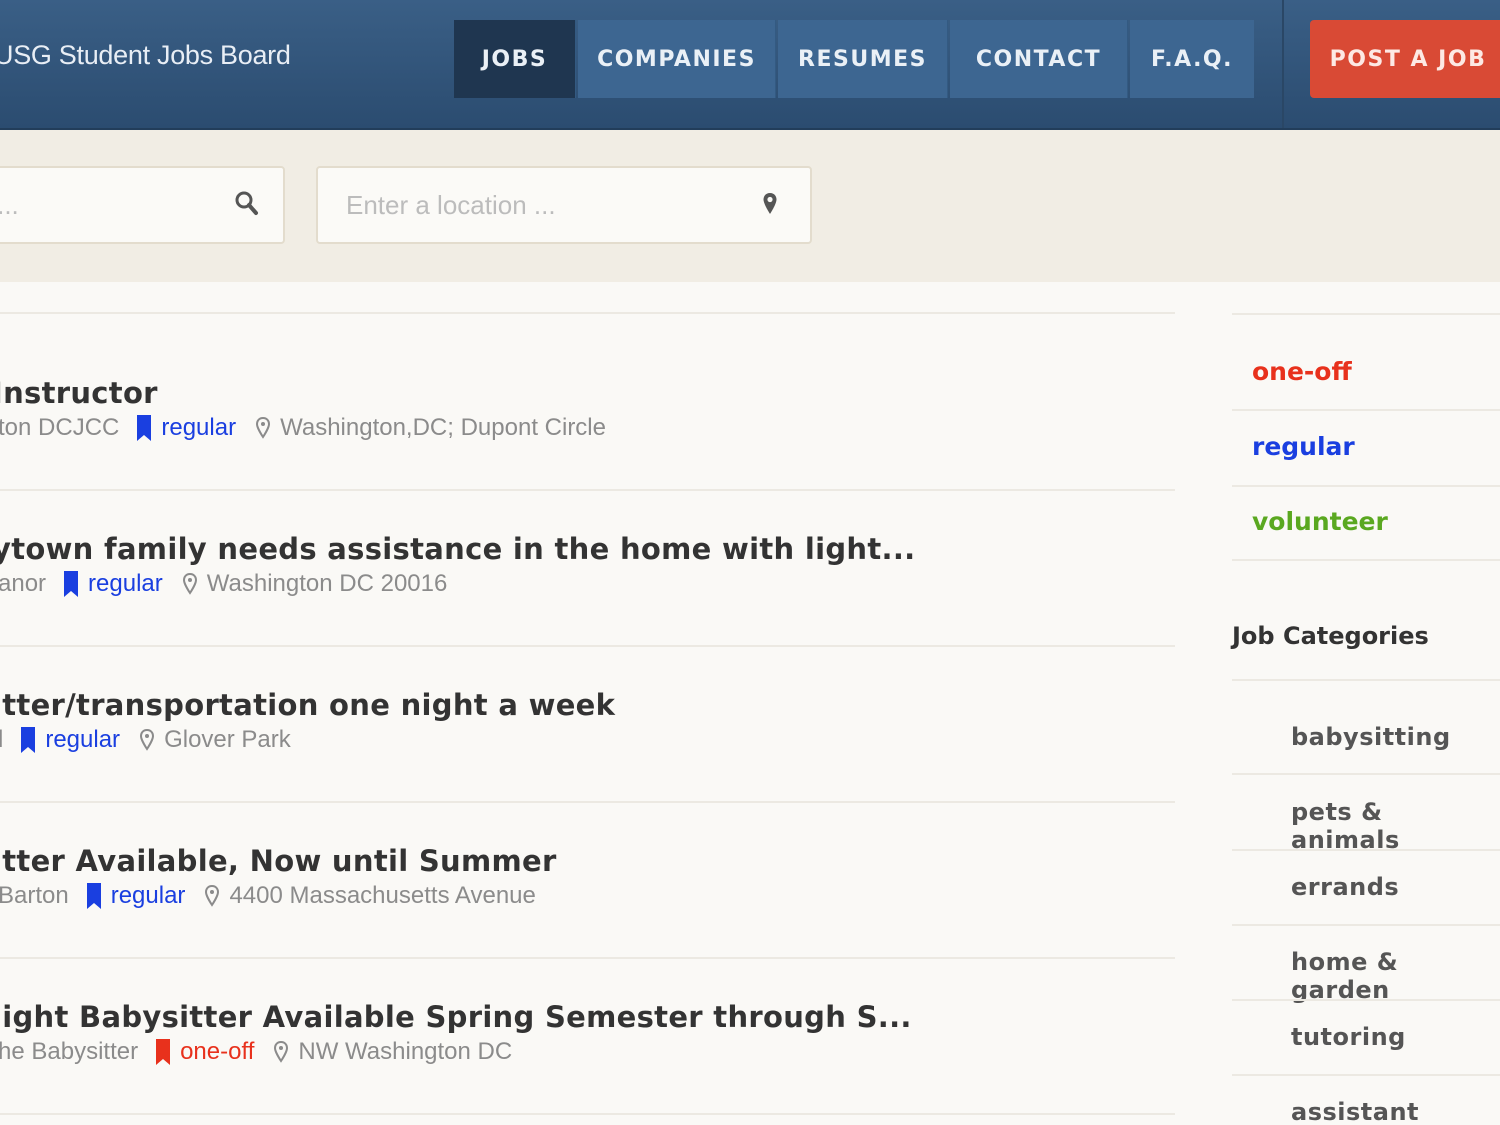 The height and width of the screenshot is (1125, 1500). I want to click on post-job-button: POST A JOB, so click(1405, 59).